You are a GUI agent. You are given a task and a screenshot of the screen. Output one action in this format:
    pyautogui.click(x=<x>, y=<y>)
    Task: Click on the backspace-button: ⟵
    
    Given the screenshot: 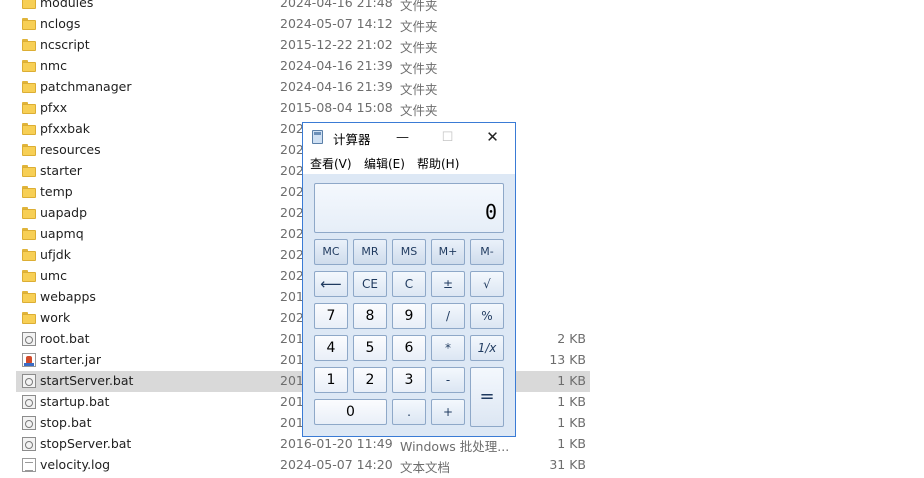 What is the action you would take?
    pyautogui.click(x=331, y=284)
    